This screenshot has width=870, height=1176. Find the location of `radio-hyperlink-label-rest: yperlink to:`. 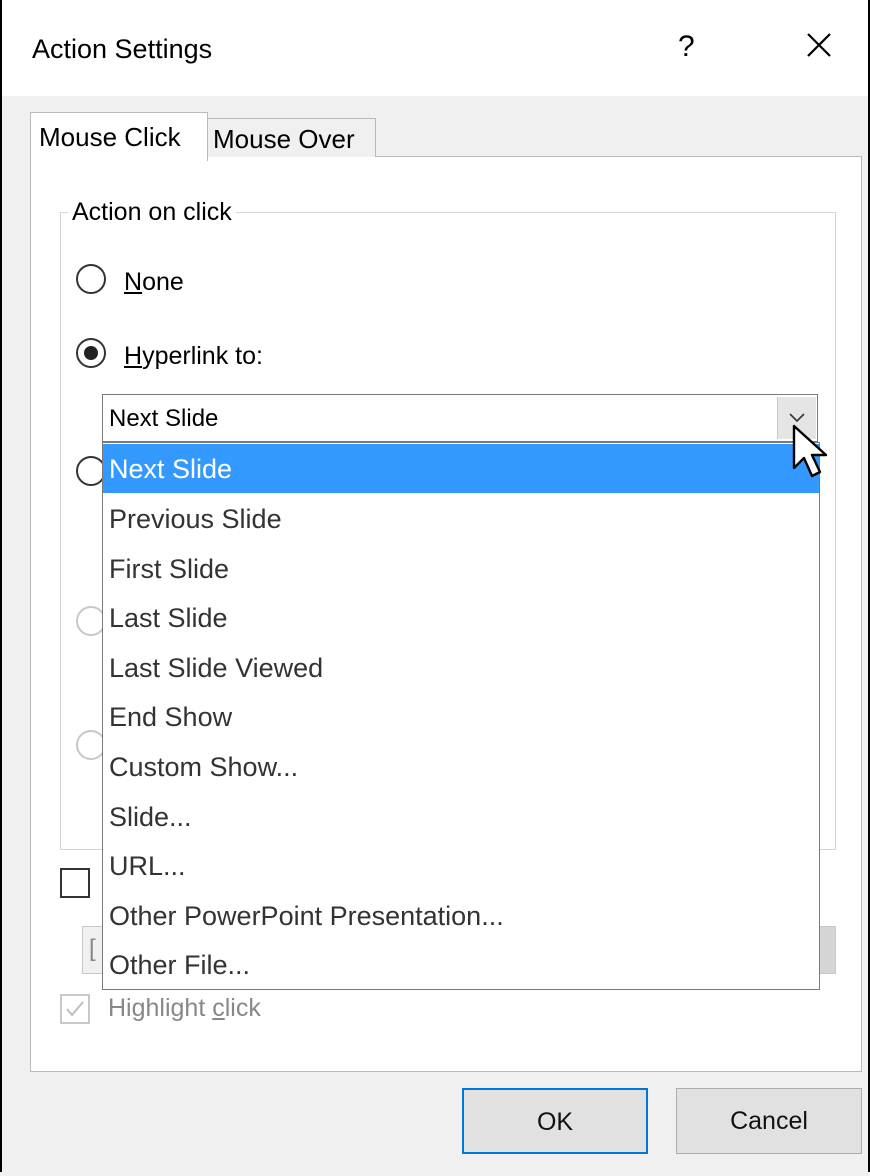

radio-hyperlink-label-rest: yperlink to: is located at coordinates (202, 356).